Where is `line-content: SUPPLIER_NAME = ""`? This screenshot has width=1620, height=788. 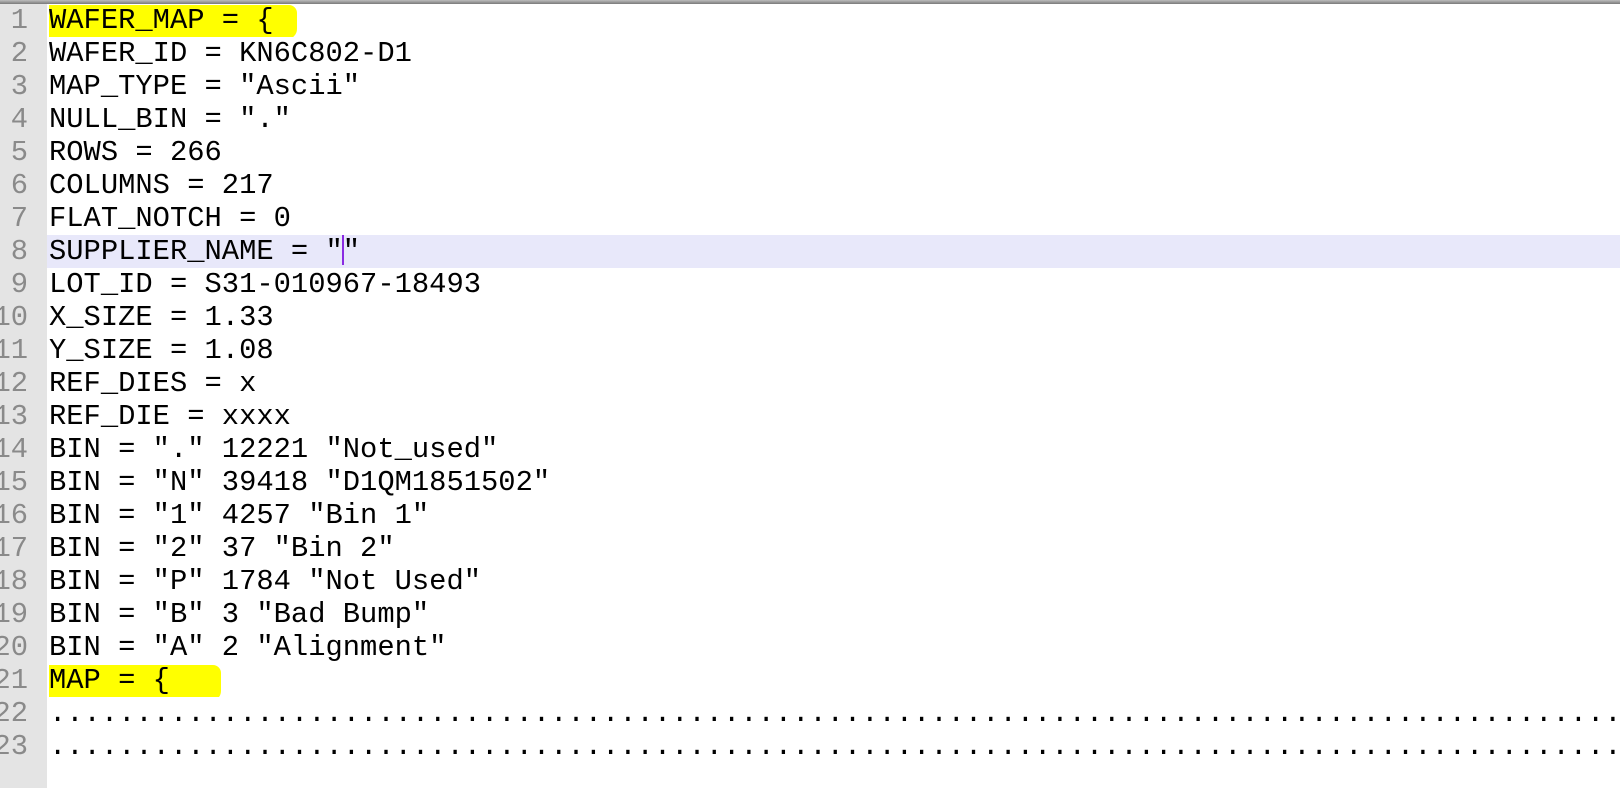
line-content: SUPPLIER_NAME = "" is located at coordinates (834, 251).